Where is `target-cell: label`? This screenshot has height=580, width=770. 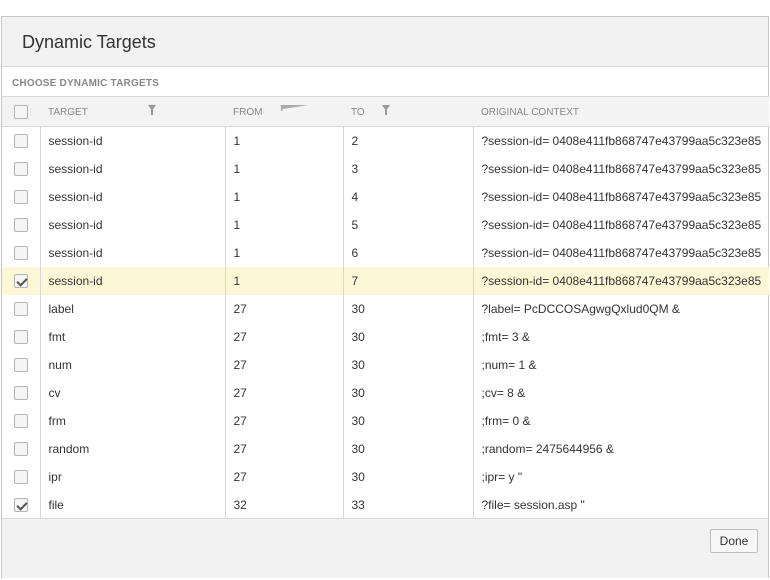 target-cell: label is located at coordinates (133, 309).